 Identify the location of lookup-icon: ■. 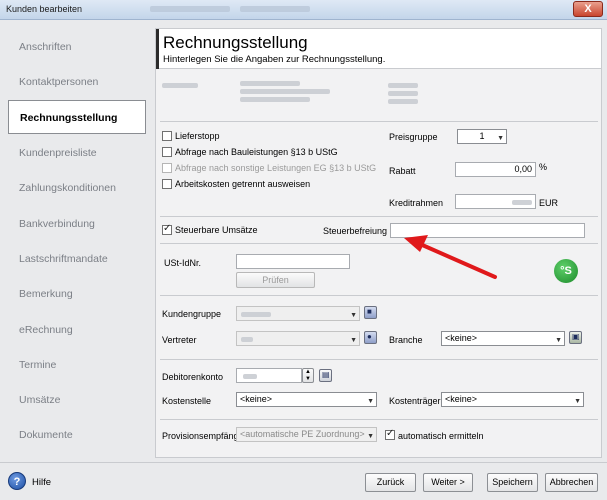
(370, 312).